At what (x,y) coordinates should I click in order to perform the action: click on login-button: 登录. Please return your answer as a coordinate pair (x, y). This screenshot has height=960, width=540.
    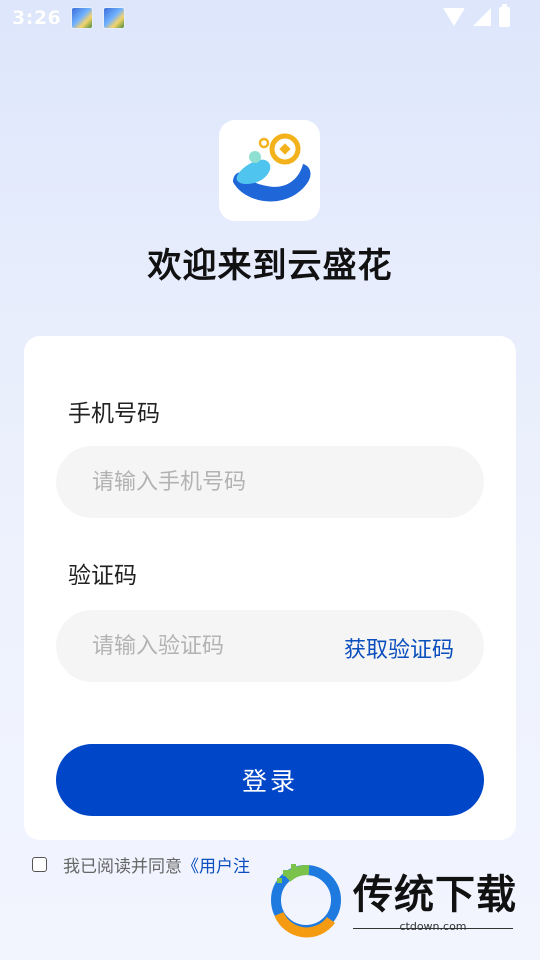
    Looking at the image, I should click on (270, 780).